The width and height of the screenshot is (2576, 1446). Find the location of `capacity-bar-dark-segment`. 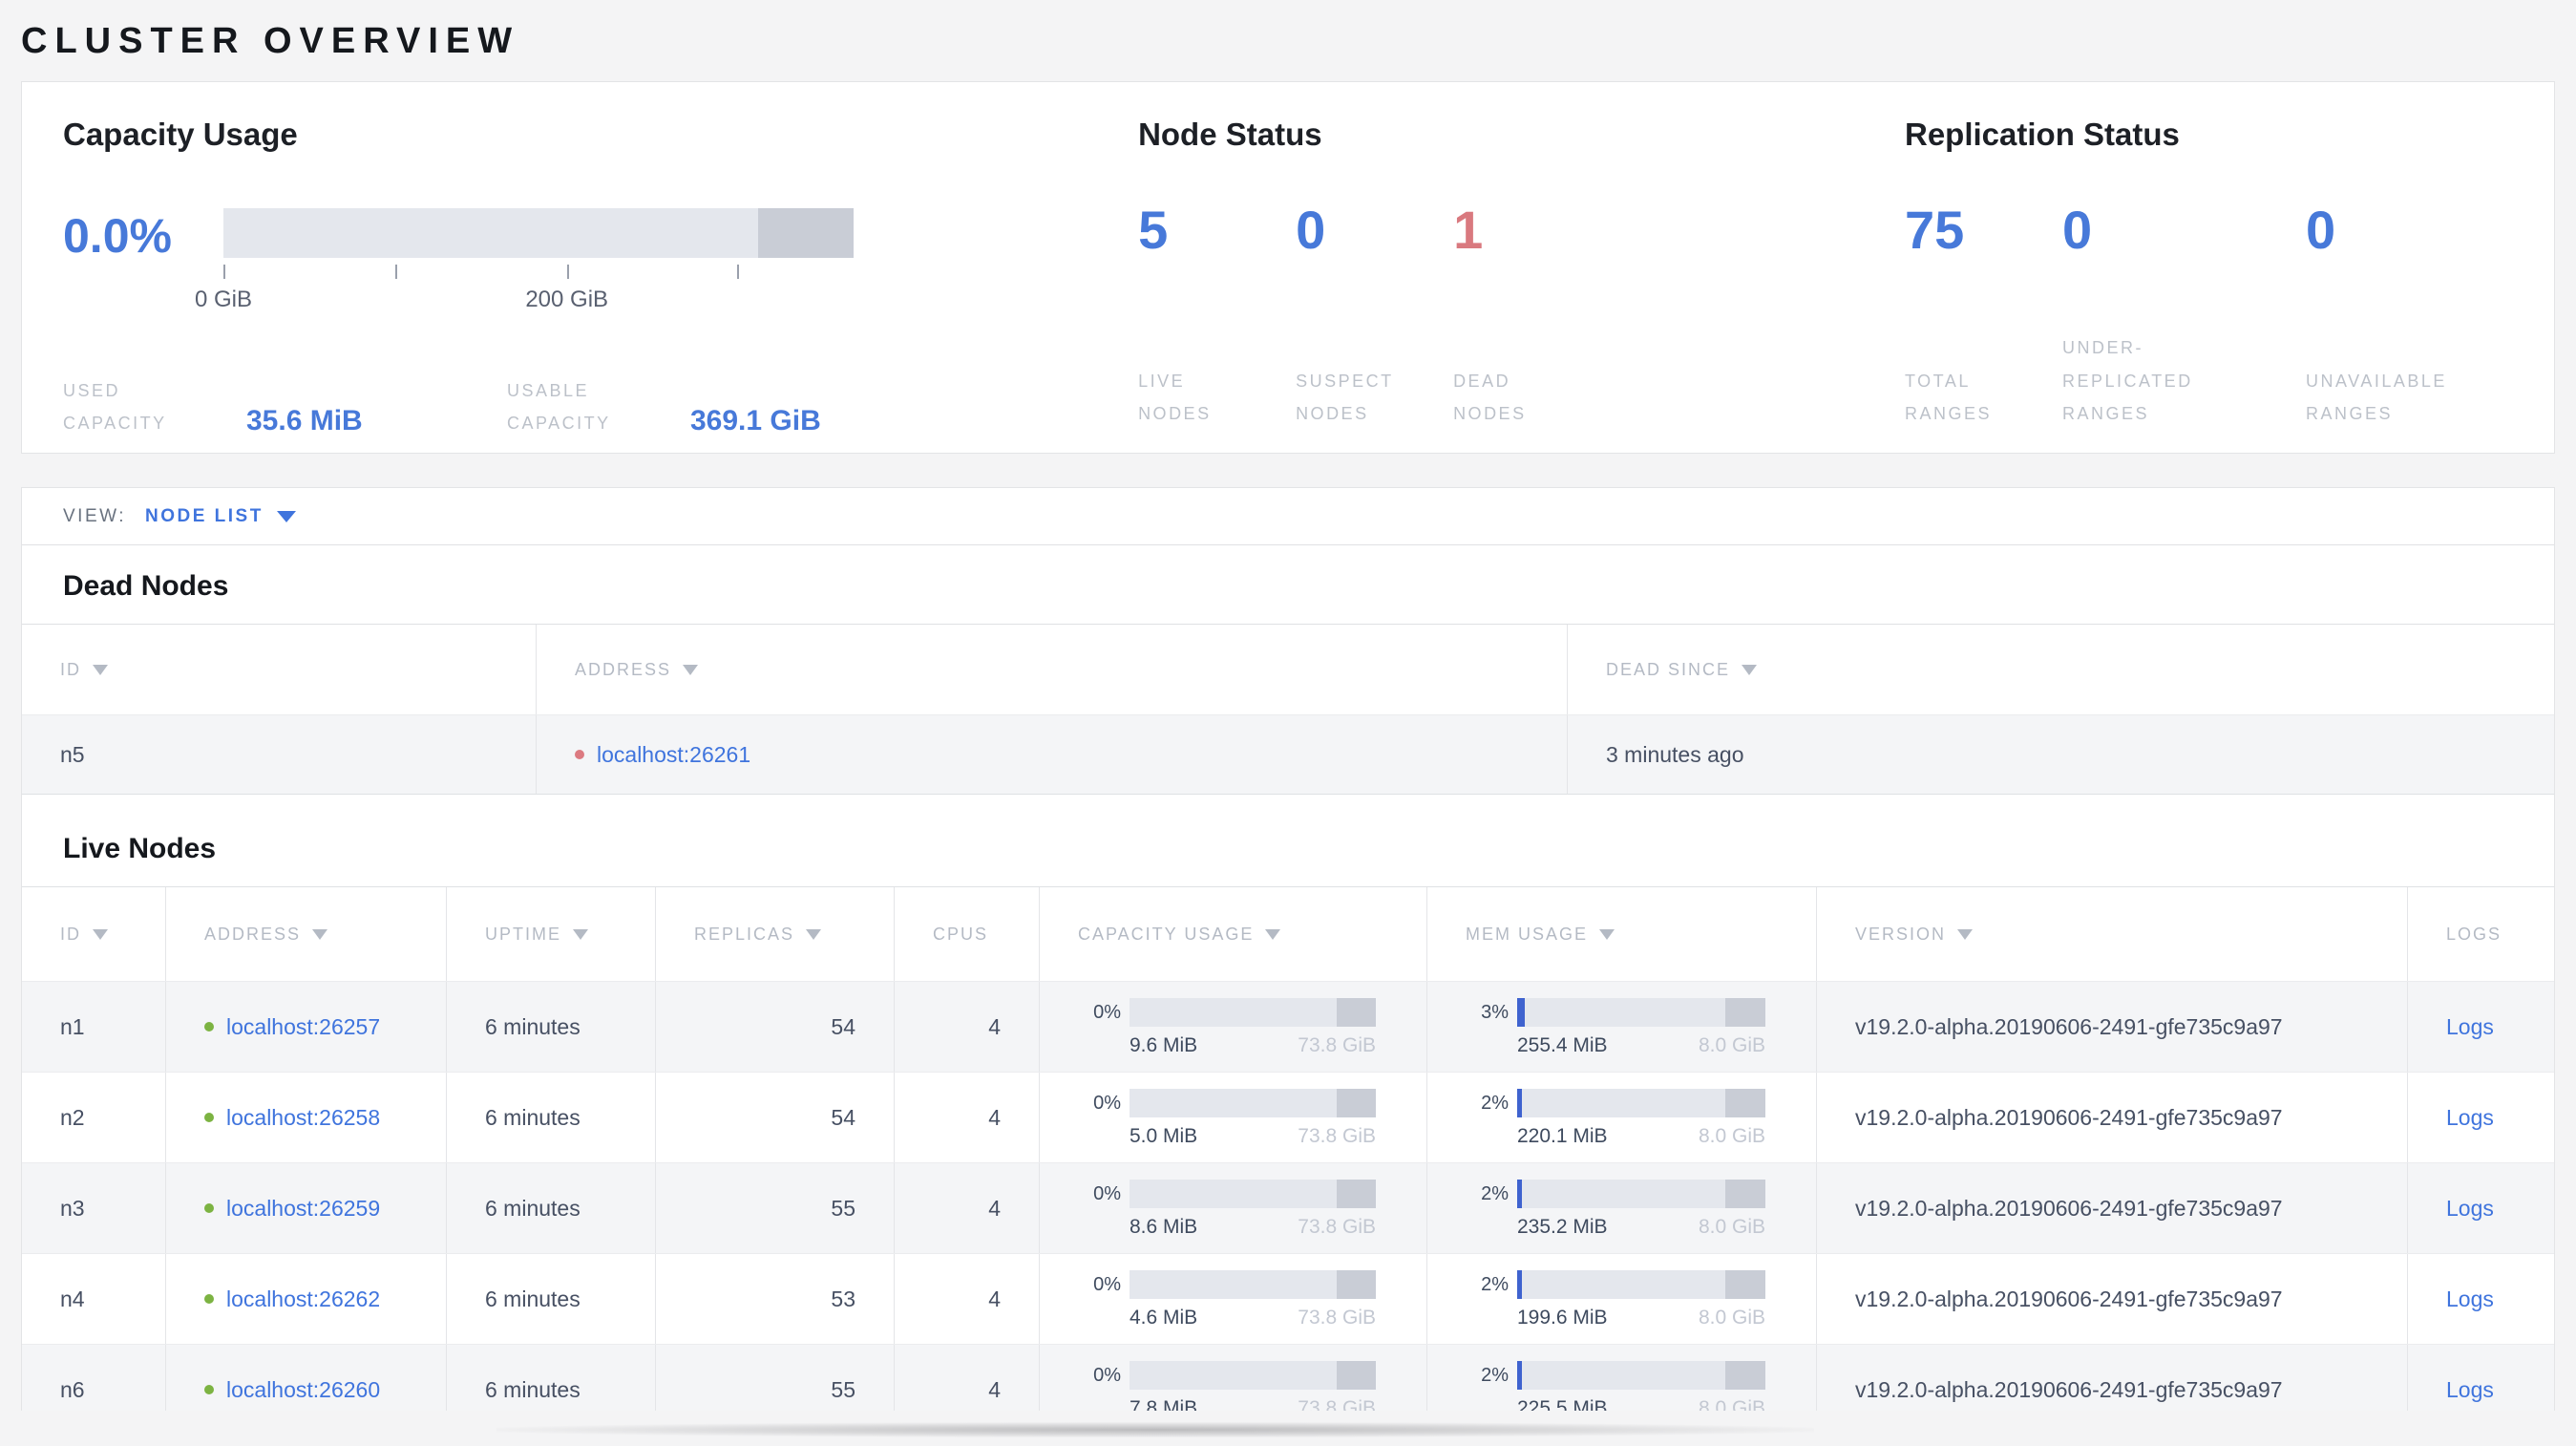

capacity-bar-dark-segment is located at coordinates (805, 233).